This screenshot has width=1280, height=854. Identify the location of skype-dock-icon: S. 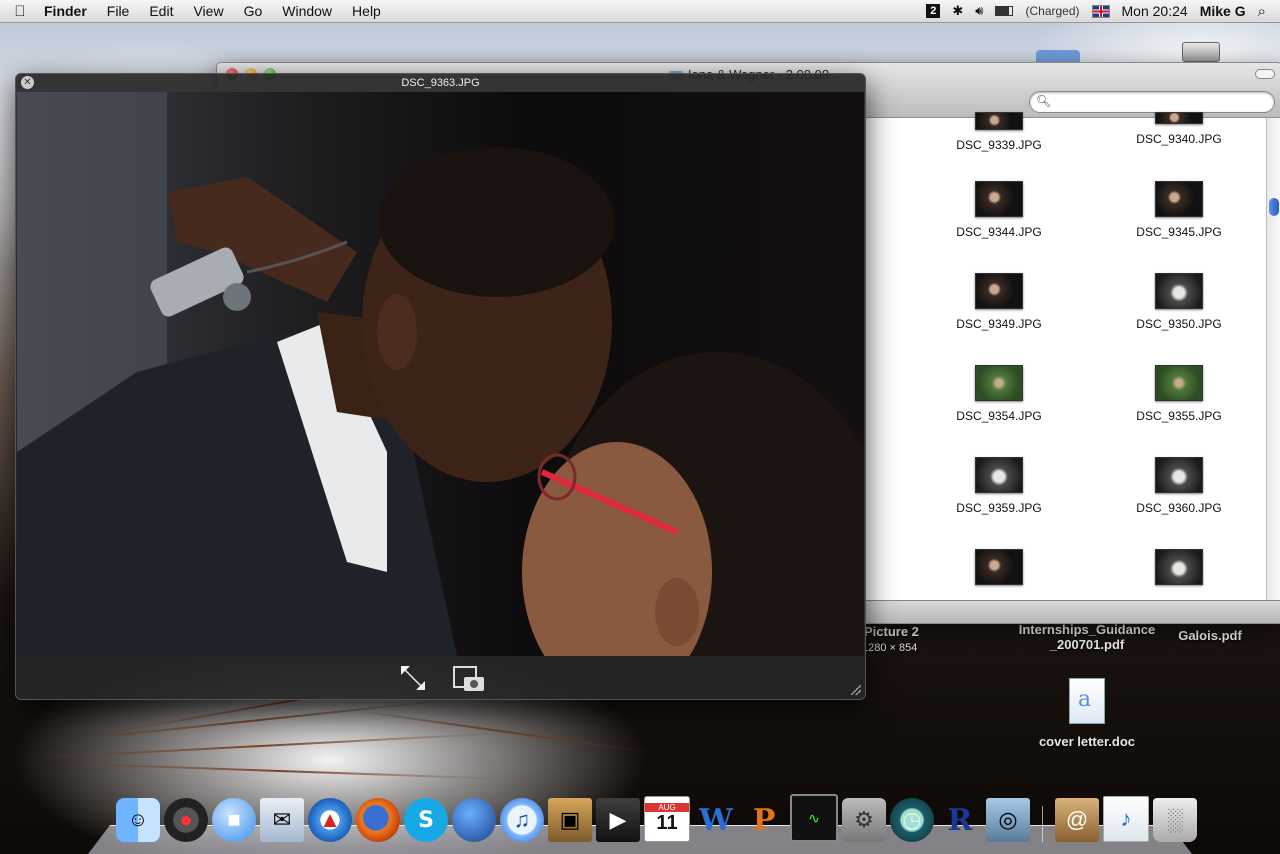
(426, 820).